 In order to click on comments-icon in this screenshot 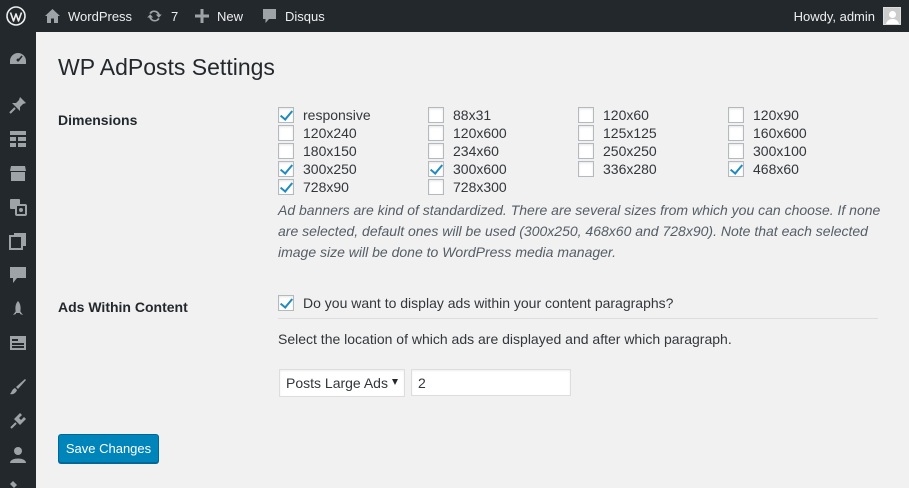, I will do `click(18, 275)`.